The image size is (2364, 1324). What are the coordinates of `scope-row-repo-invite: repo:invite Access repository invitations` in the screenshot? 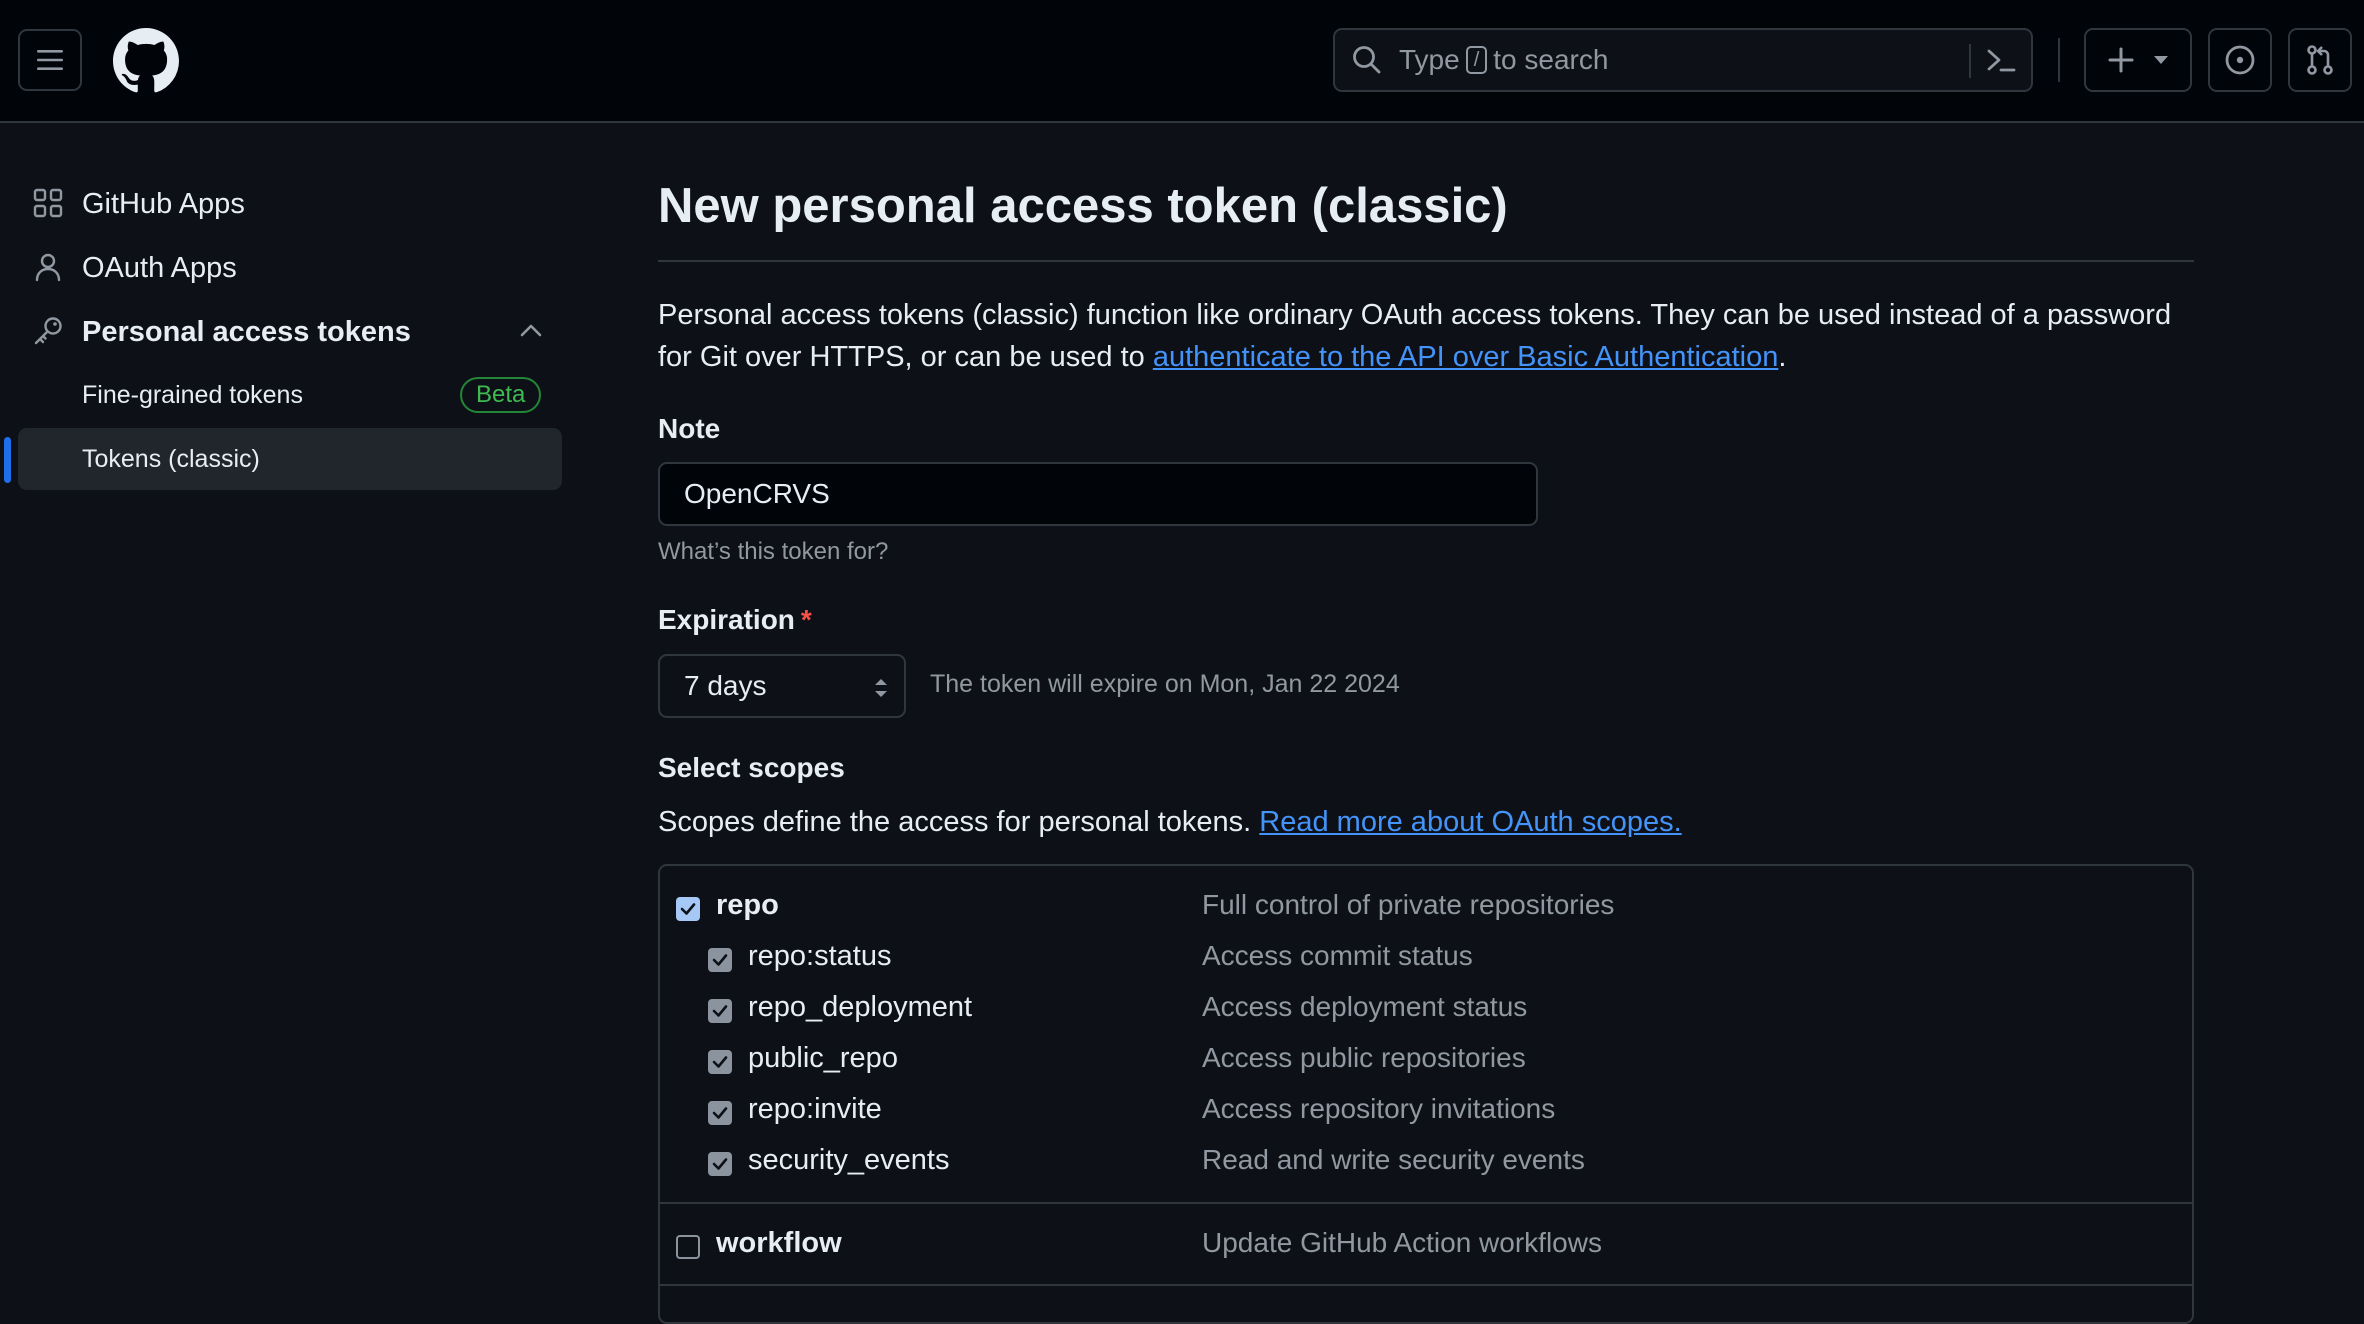 It's located at (1426, 1112).